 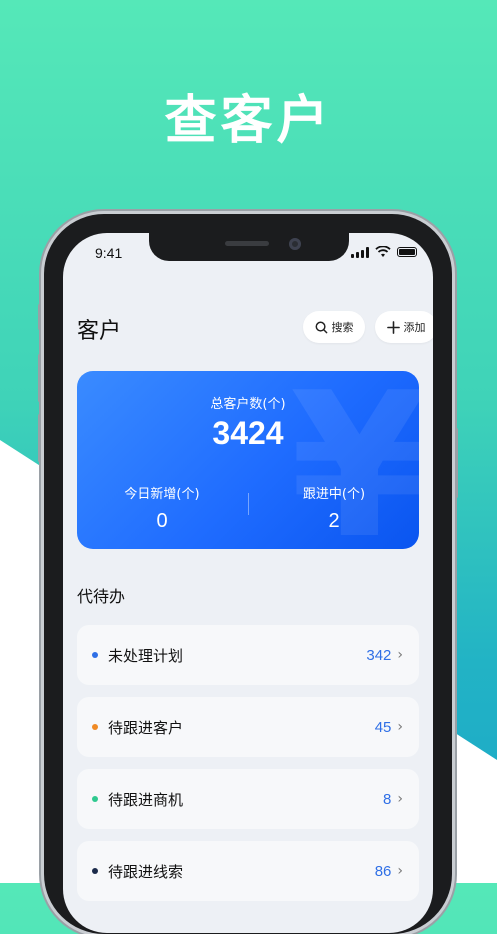 I want to click on page-header: 客户 搜索 添加, so click(x=255, y=328).